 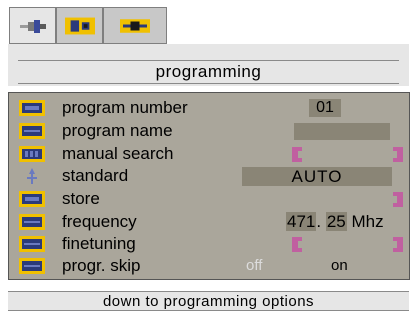 I want to click on frequency-unit: Mhz, so click(x=367, y=221).